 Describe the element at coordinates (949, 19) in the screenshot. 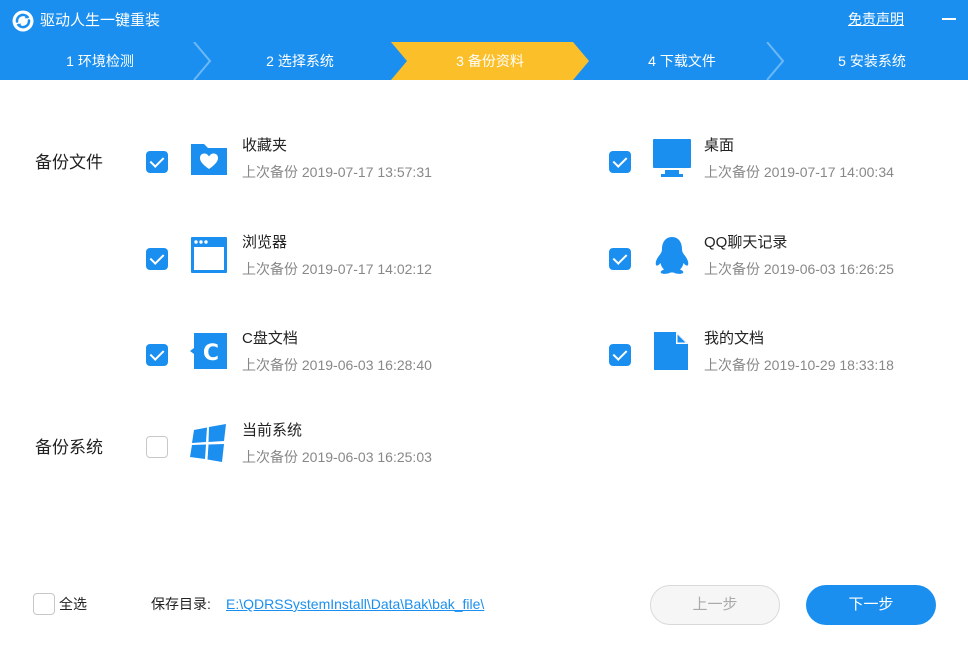

I see `minimize-button` at that location.